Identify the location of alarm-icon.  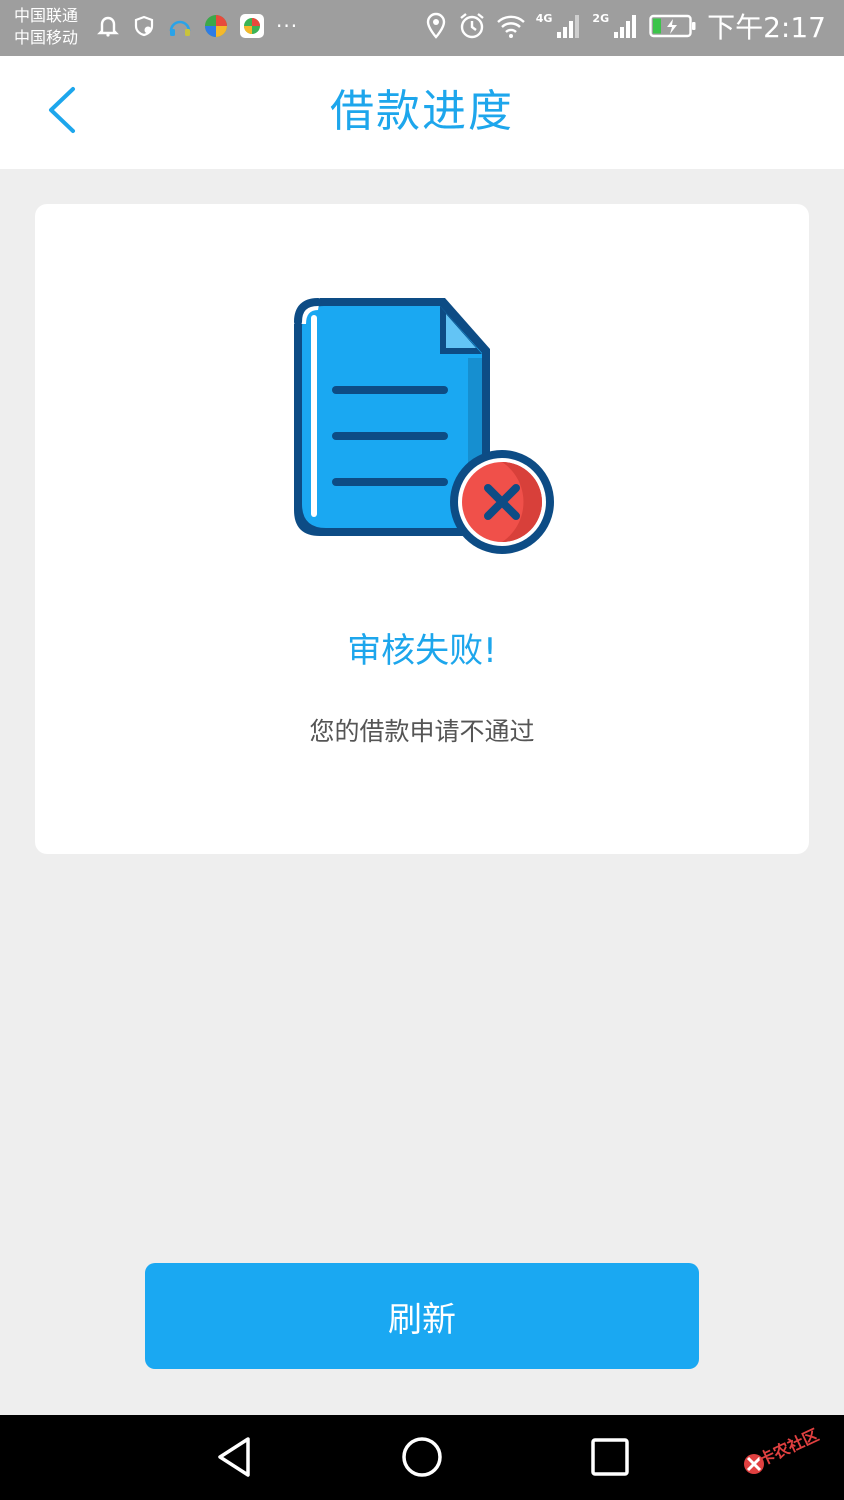
(472, 28).